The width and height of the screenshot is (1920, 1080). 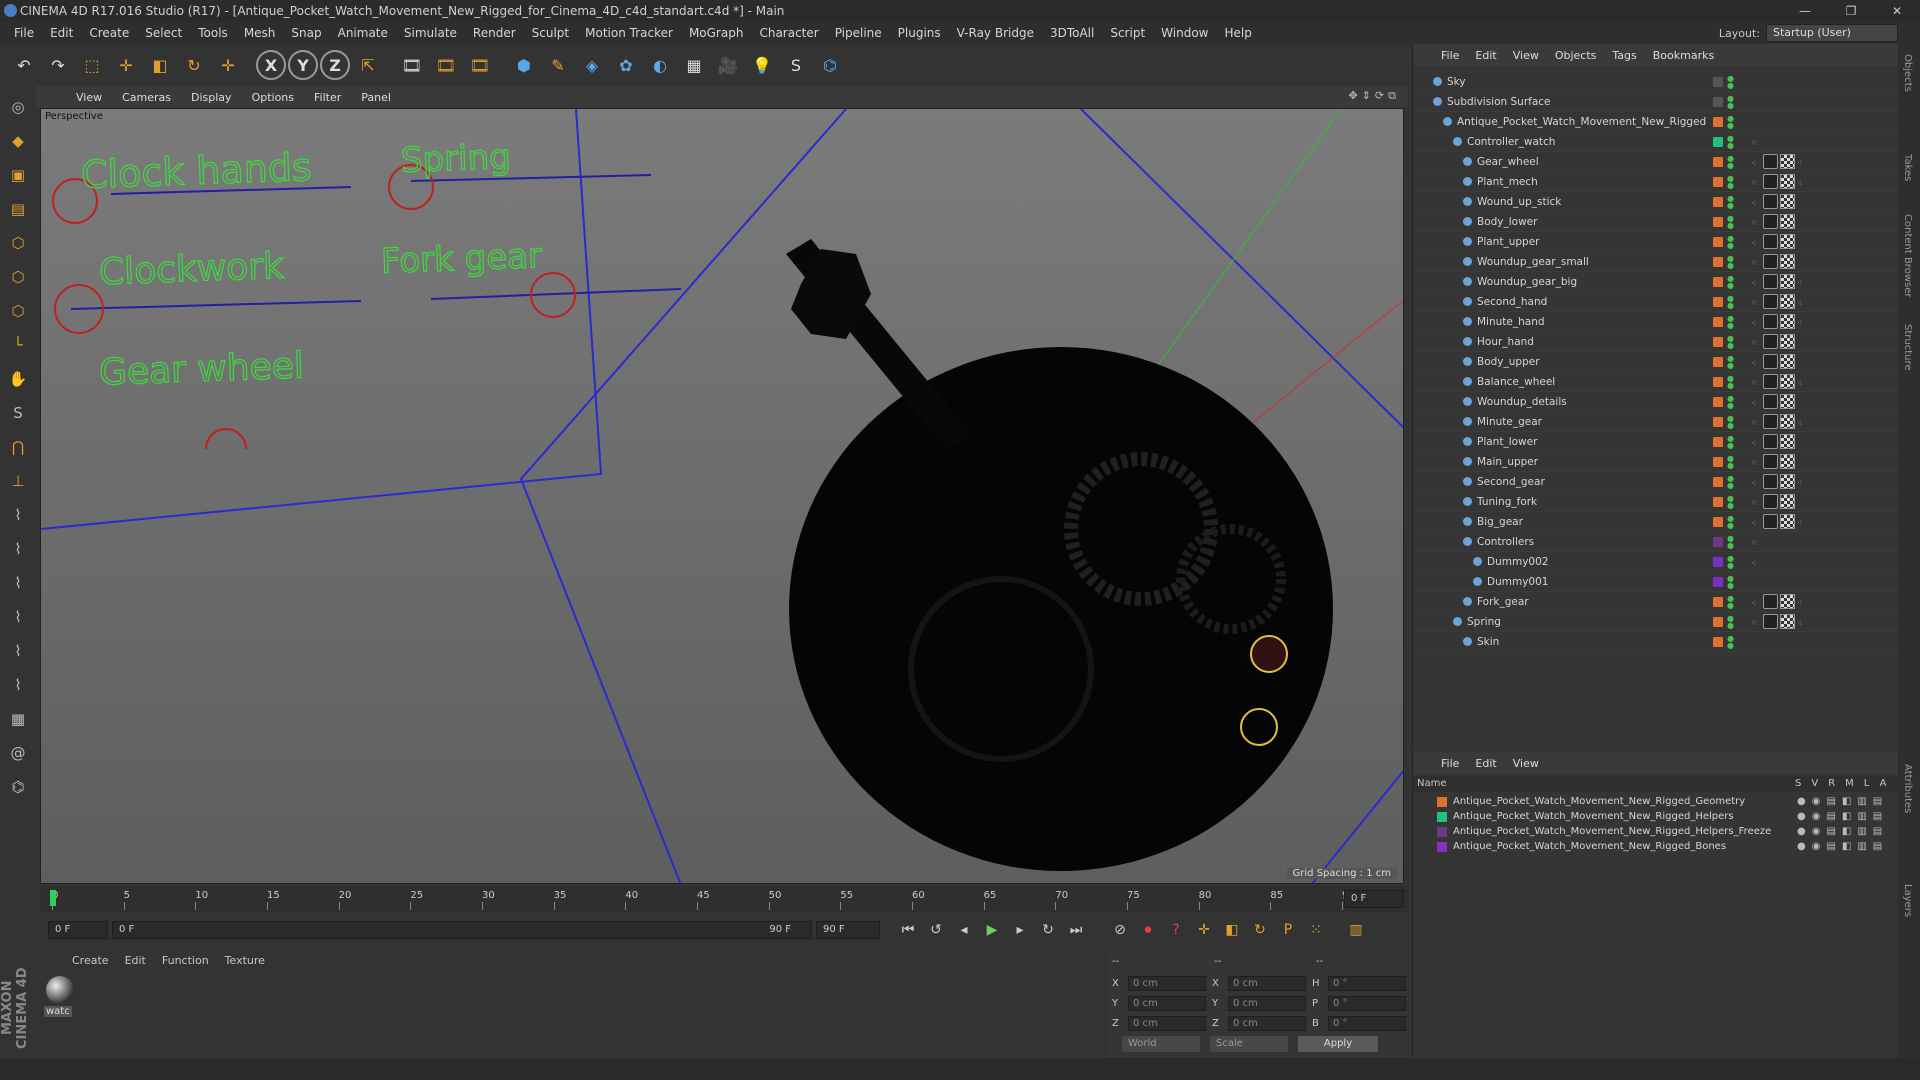 What do you see at coordinates (60, 990) in the screenshot?
I see `material-preview` at bounding box center [60, 990].